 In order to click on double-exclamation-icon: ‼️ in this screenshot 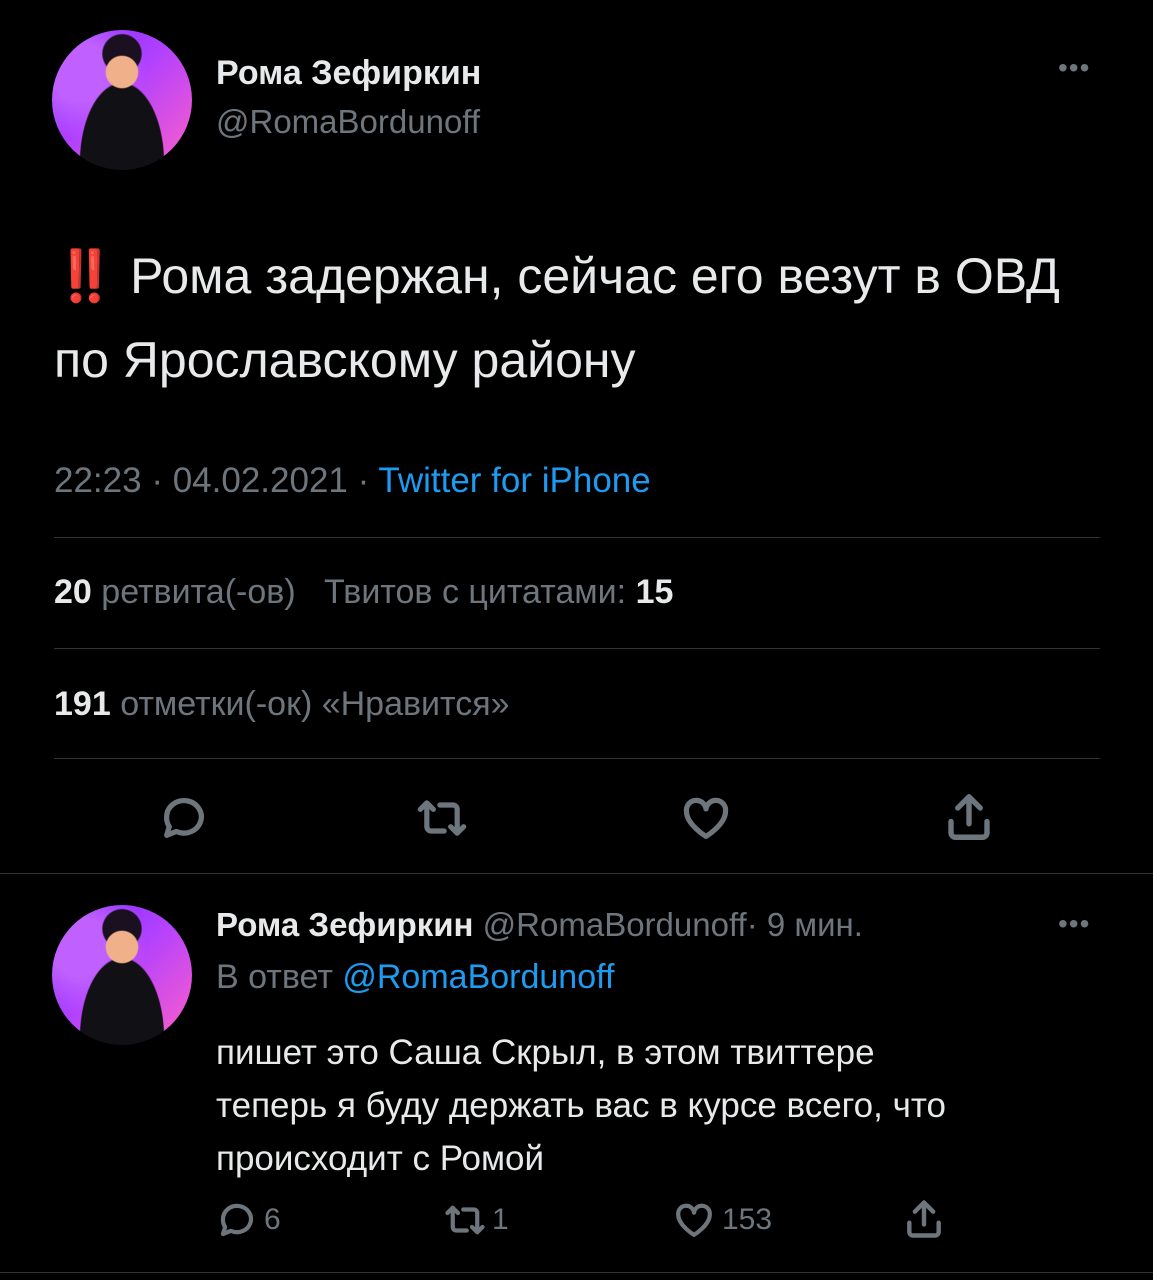, I will do `click(85, 276)`.